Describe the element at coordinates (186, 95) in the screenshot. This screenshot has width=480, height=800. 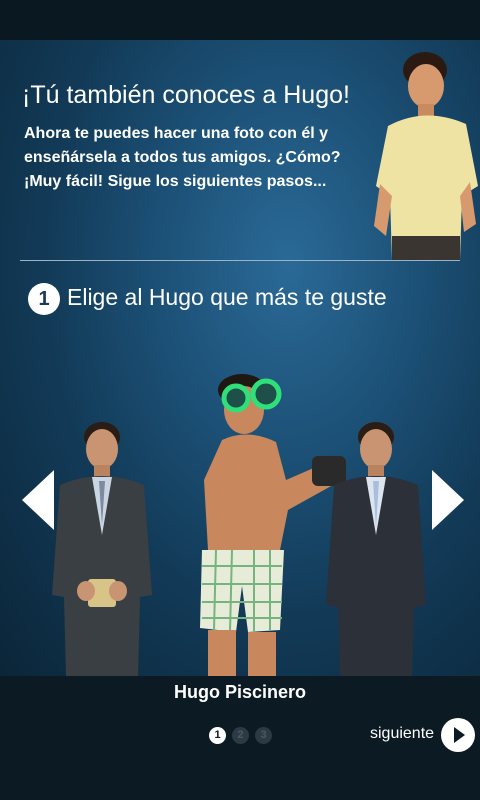
I see `page-title: ¡Tú también conoces a Hugo!` at that location.